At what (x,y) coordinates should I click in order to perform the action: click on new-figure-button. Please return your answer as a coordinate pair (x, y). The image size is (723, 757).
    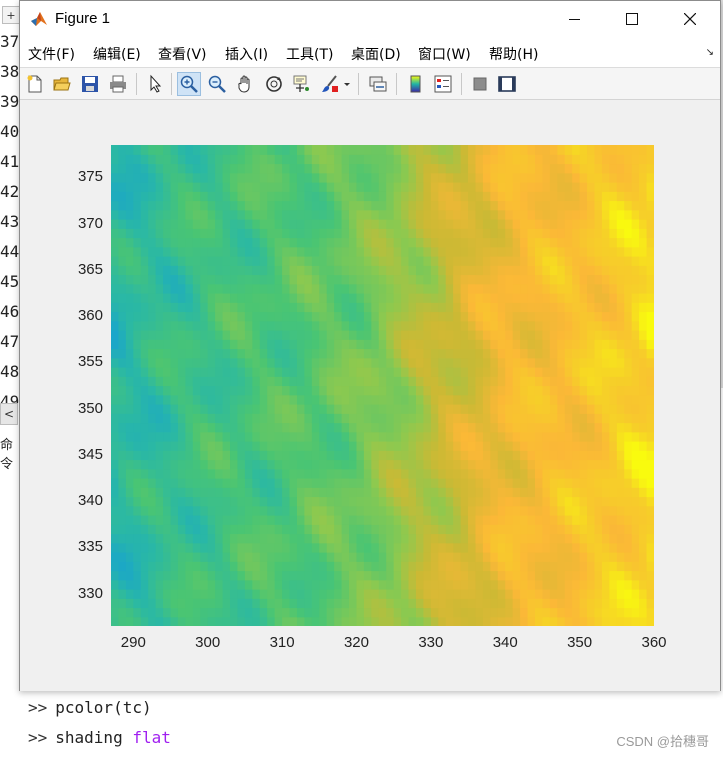
    Looking at the image, I should click on (35, 84).